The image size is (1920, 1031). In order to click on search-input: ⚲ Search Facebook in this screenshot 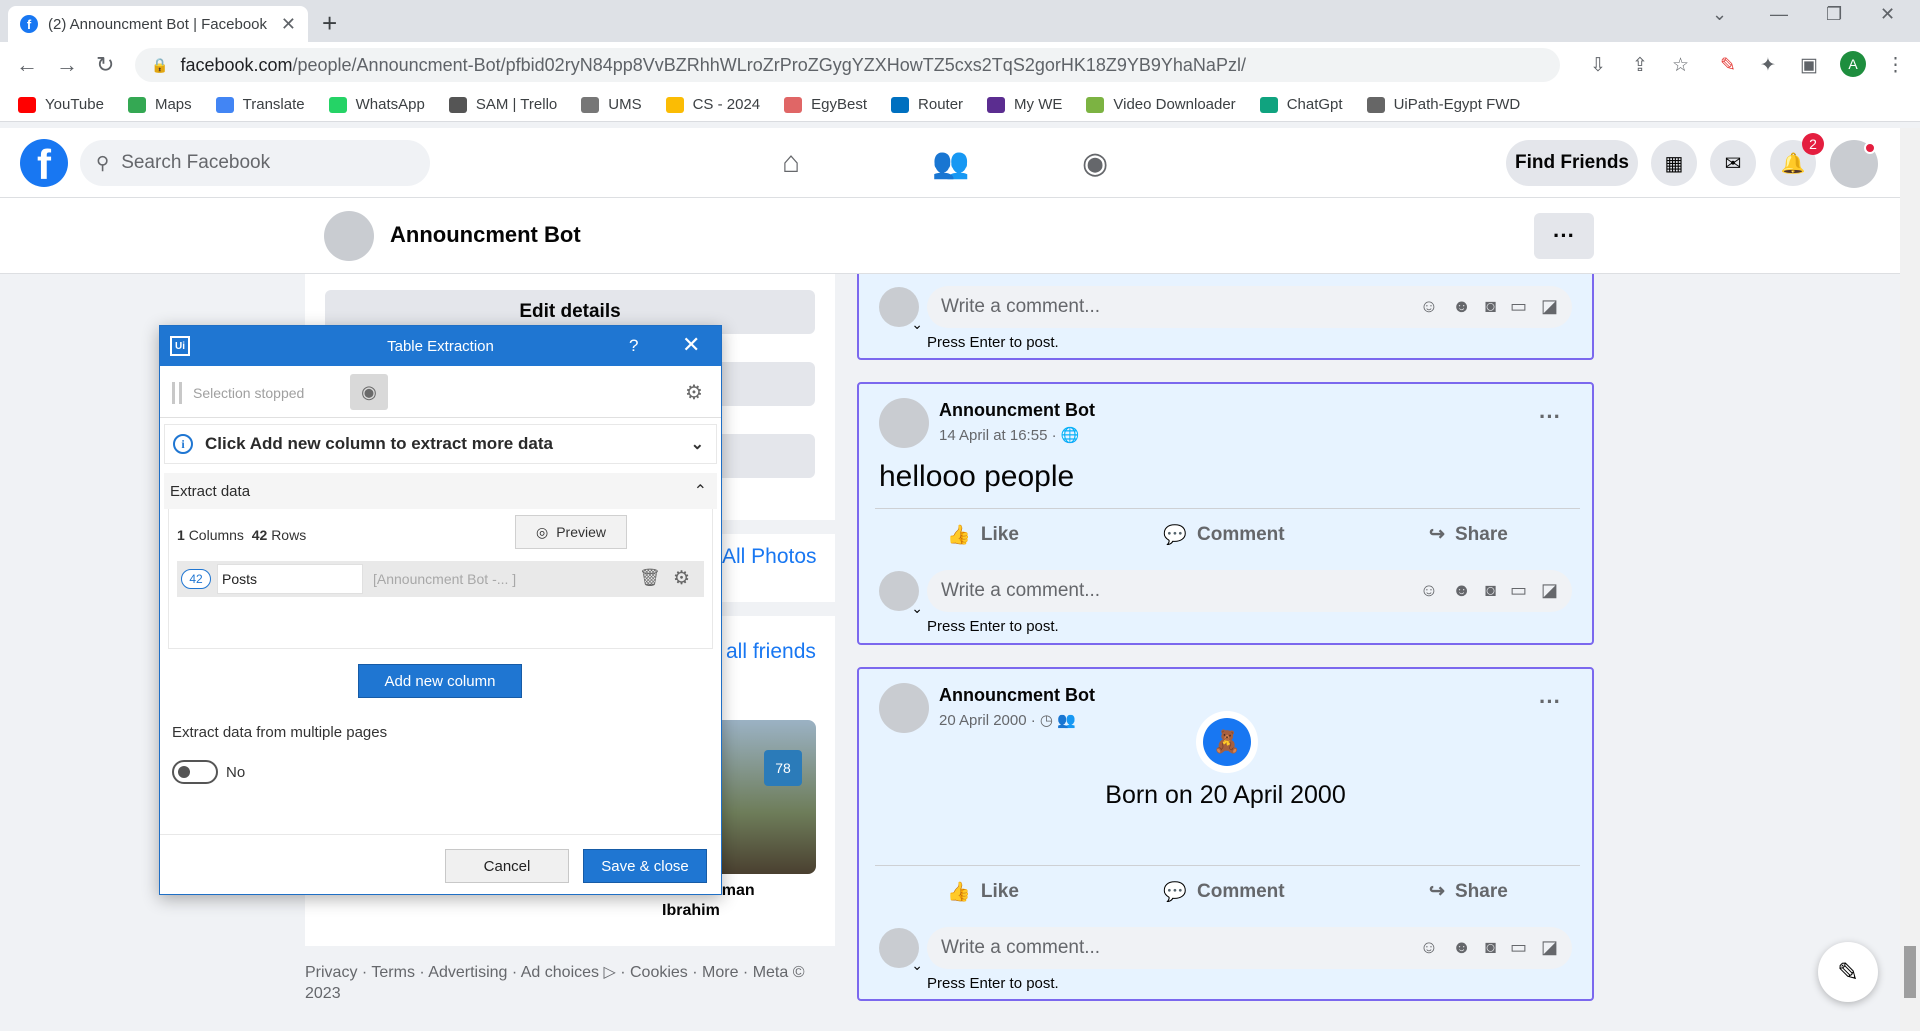, I will do `click(255, 163)`.